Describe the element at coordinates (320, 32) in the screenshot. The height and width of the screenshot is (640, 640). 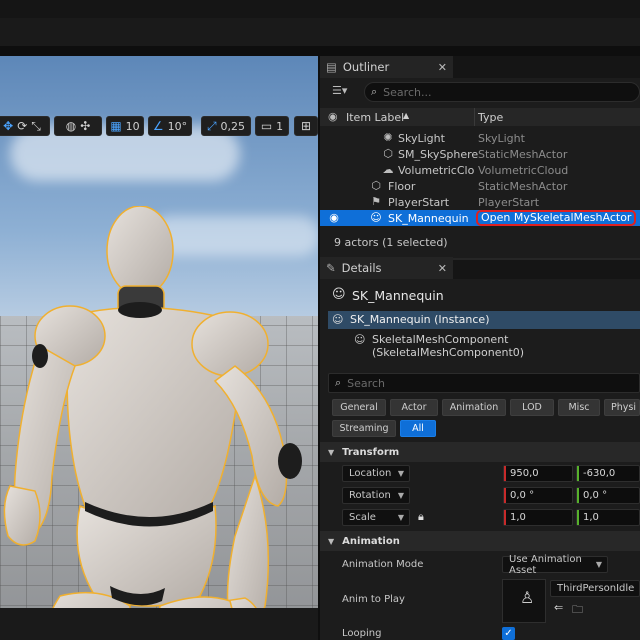
I see `main-toolbar` at that location.